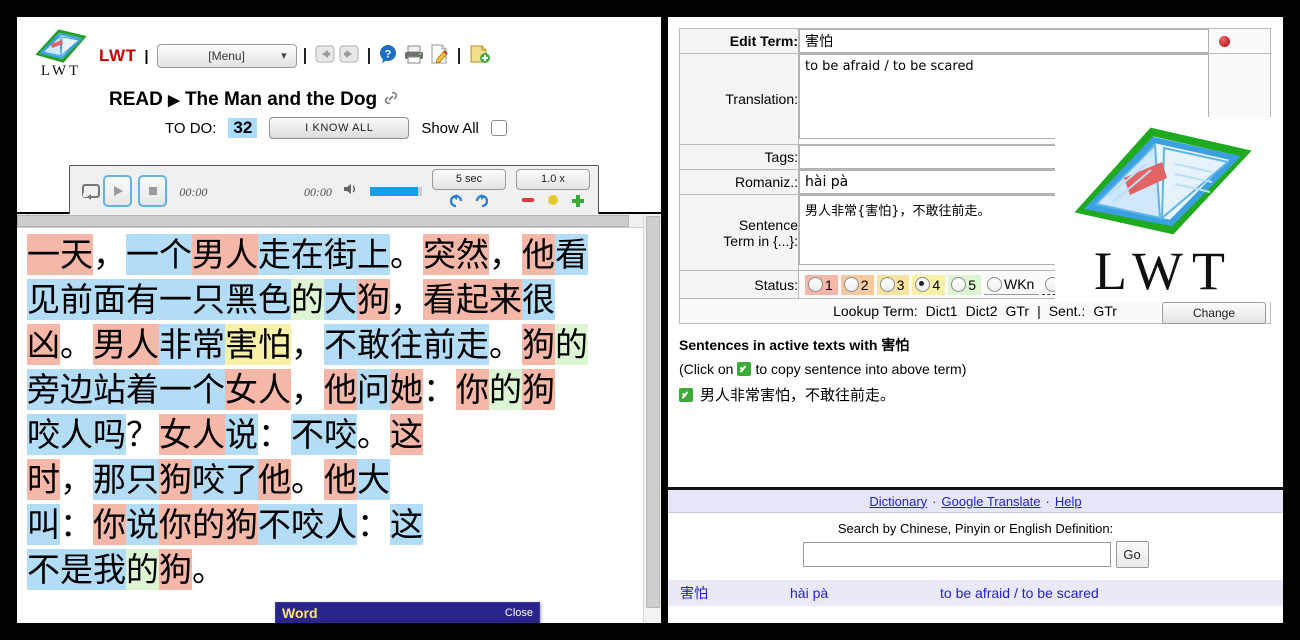 The image size is (1300, 640). What do you see at coordinates (389, 56) in the screenshot?
I see `help-icon: ?` at bounding box center [389, 56].